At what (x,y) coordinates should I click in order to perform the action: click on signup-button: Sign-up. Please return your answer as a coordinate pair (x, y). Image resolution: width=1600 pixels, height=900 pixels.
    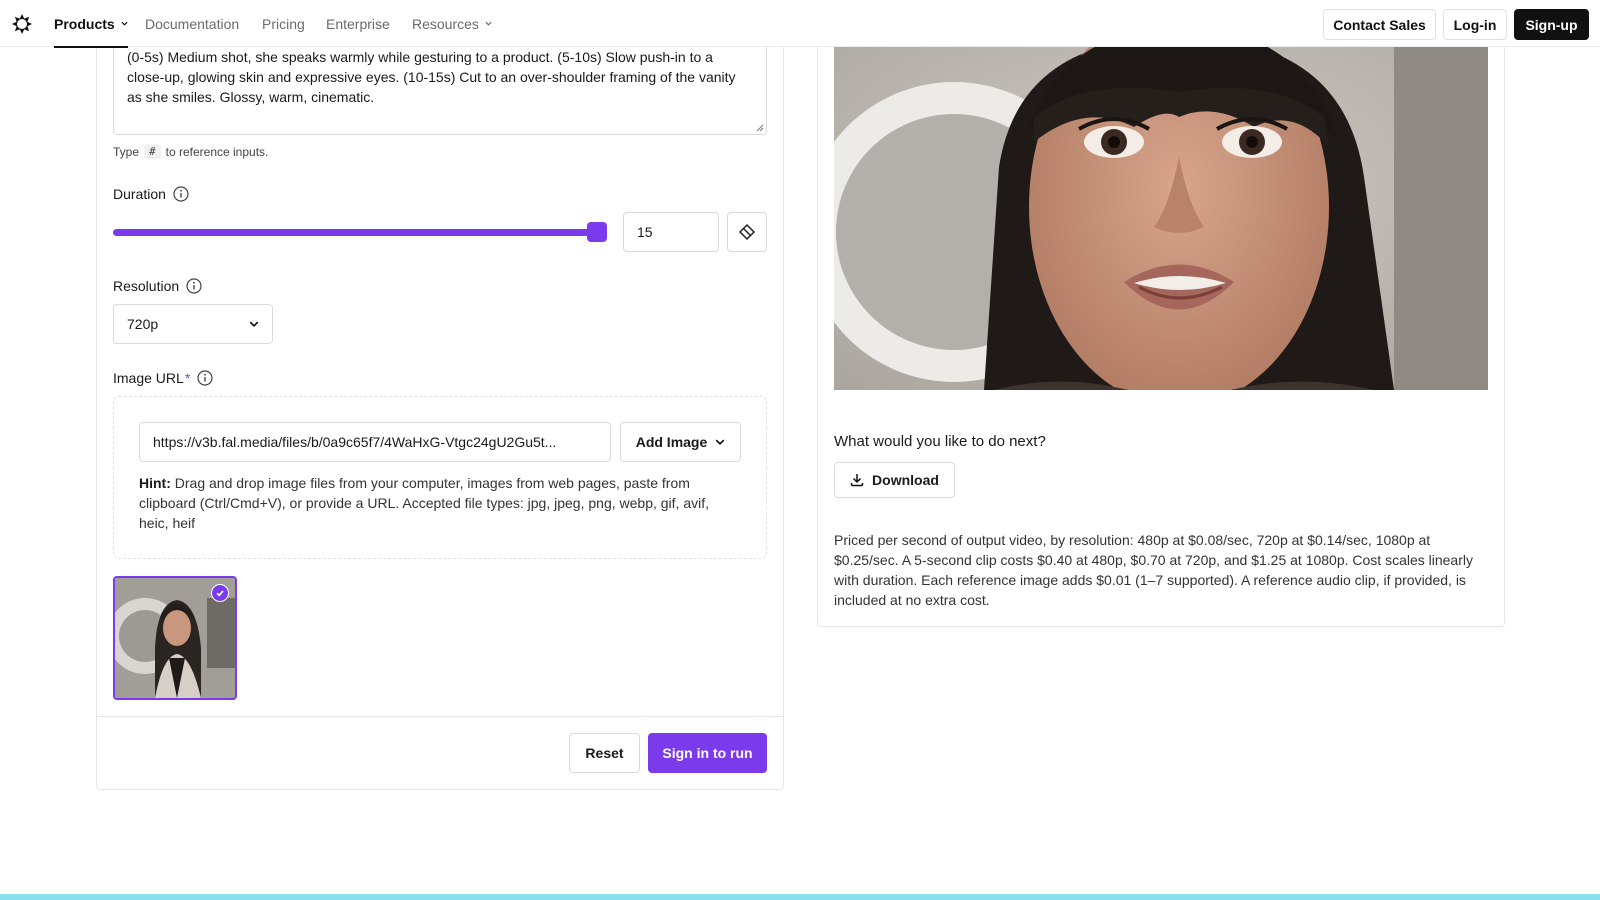
    Looking at the image, I should click on (1551, 24).